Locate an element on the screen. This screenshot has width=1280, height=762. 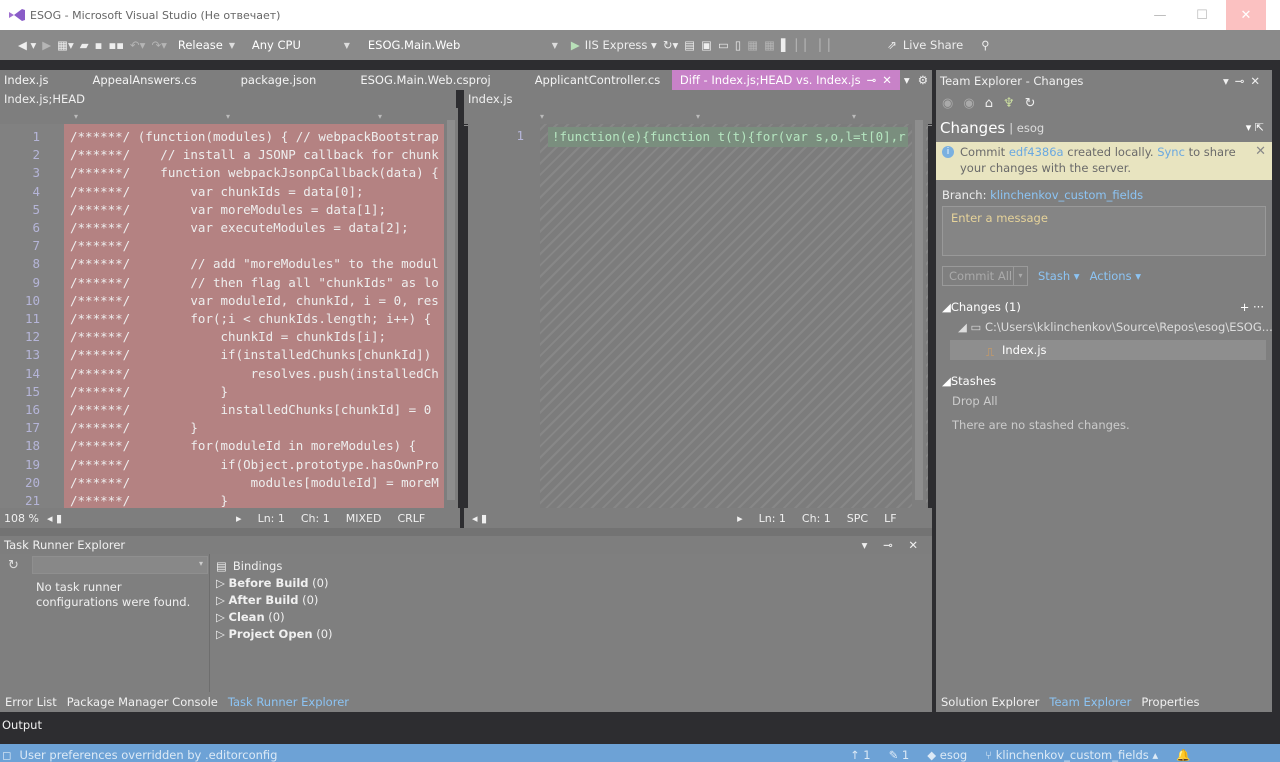
right-indent-indicator: SPC is located at coordinates (857, 518).